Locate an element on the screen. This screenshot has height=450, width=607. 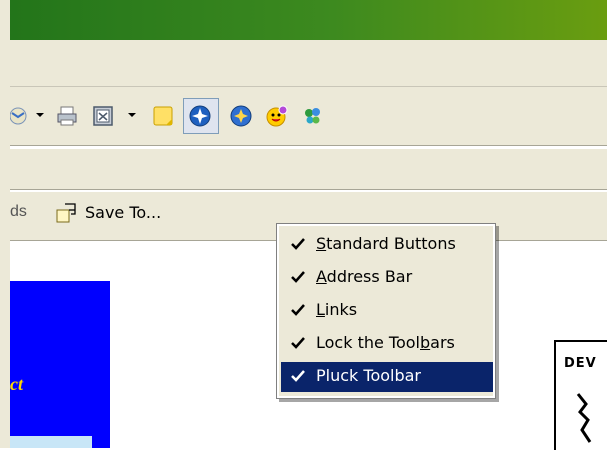
menu-item-label: Pluck Toolbar is located at coordinates (368, 375).